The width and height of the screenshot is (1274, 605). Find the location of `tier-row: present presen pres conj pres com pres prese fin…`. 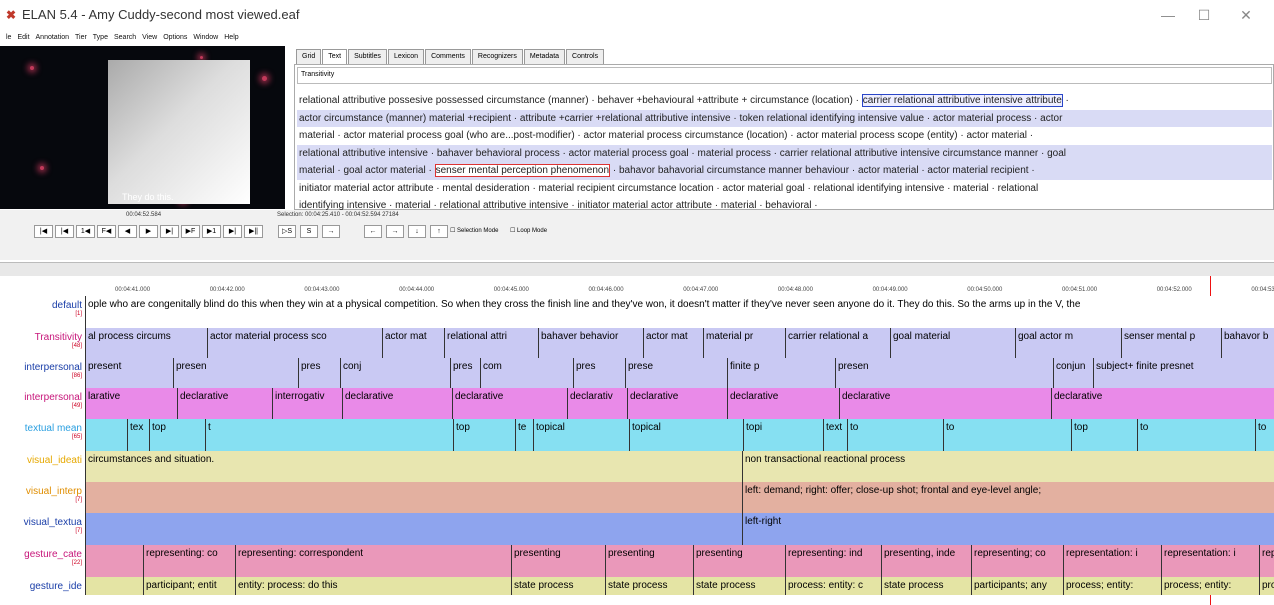

tier-row: present presen pres conj pres com pres prese fin… is located at coordinates (679, 373).